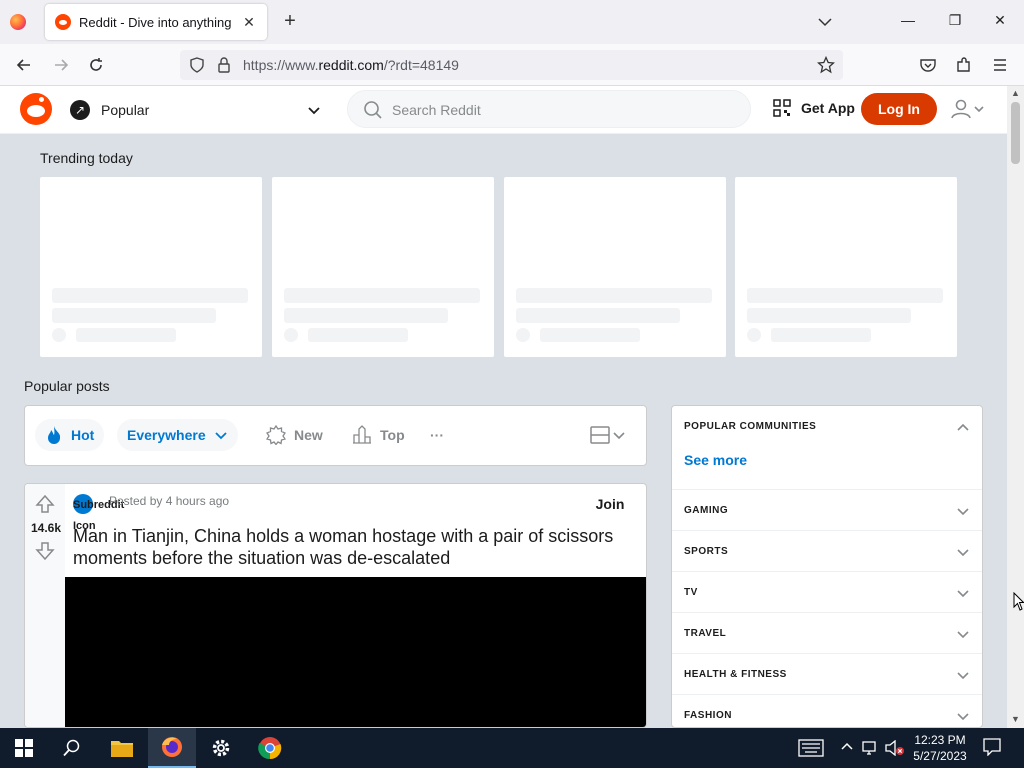 The image size is (1024, 768). I want to click on back-button, so click(24, 65).